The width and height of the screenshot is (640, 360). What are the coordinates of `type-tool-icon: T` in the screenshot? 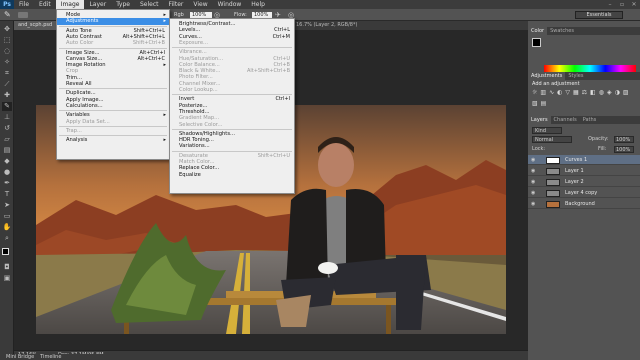 It's located at (7, 194).